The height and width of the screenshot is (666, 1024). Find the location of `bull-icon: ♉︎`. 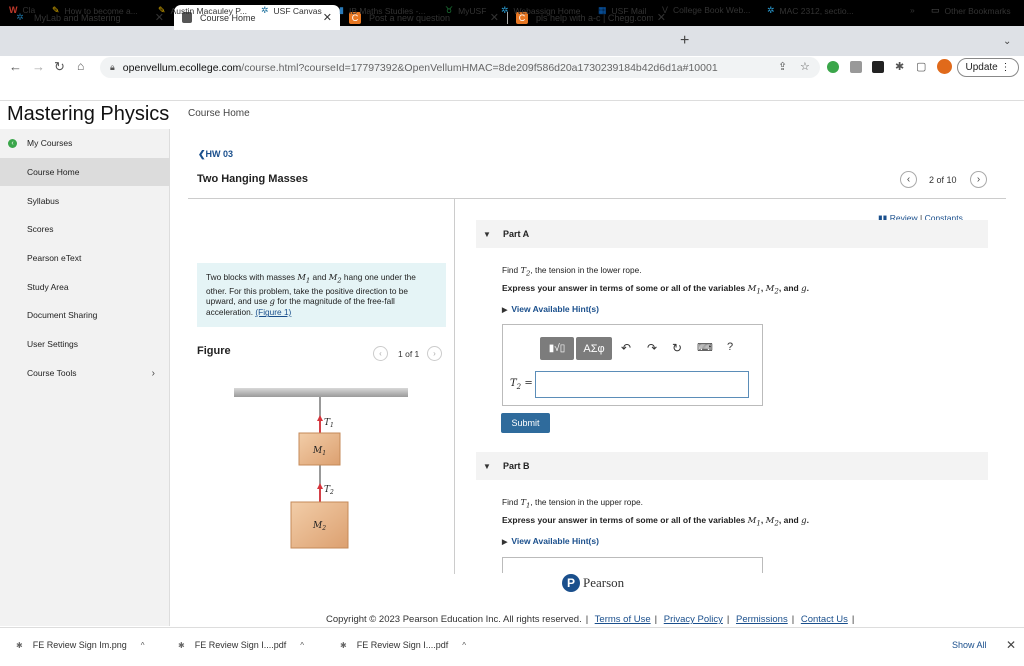

bull-icon: ♉︎ is located at coordinates (449, 10).